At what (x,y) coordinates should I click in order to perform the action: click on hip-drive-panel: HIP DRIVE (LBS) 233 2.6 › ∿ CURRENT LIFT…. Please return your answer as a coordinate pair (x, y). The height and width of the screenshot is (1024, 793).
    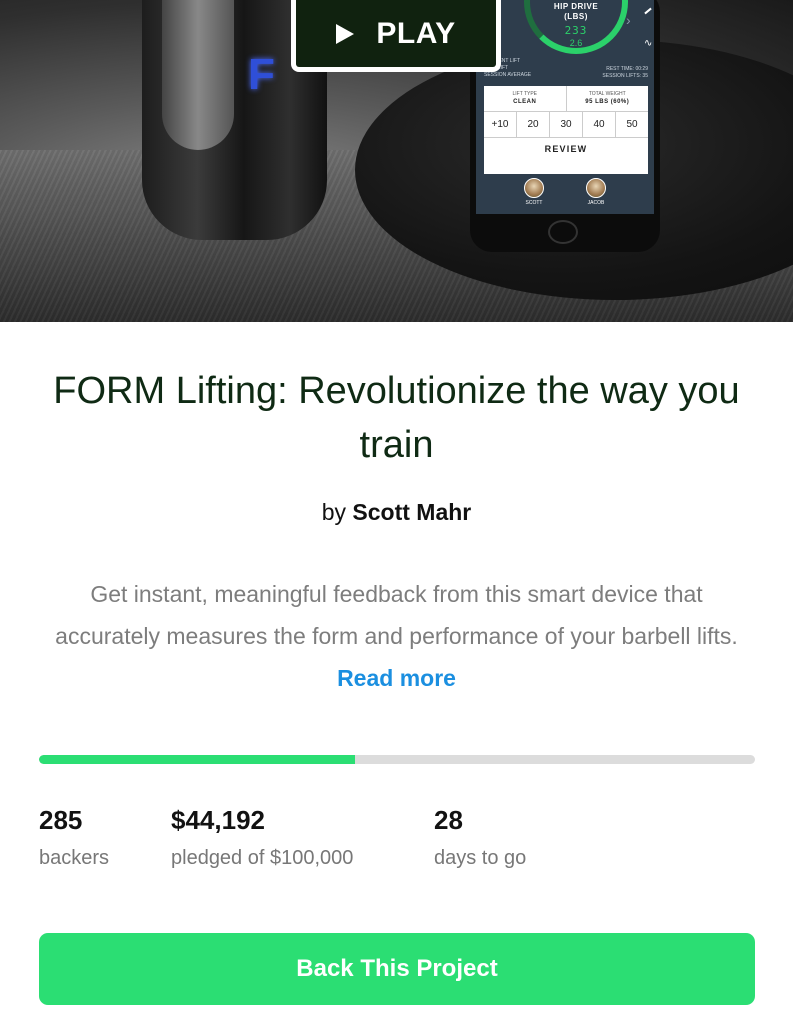
    Looking at the image, I should click on (565, 41).